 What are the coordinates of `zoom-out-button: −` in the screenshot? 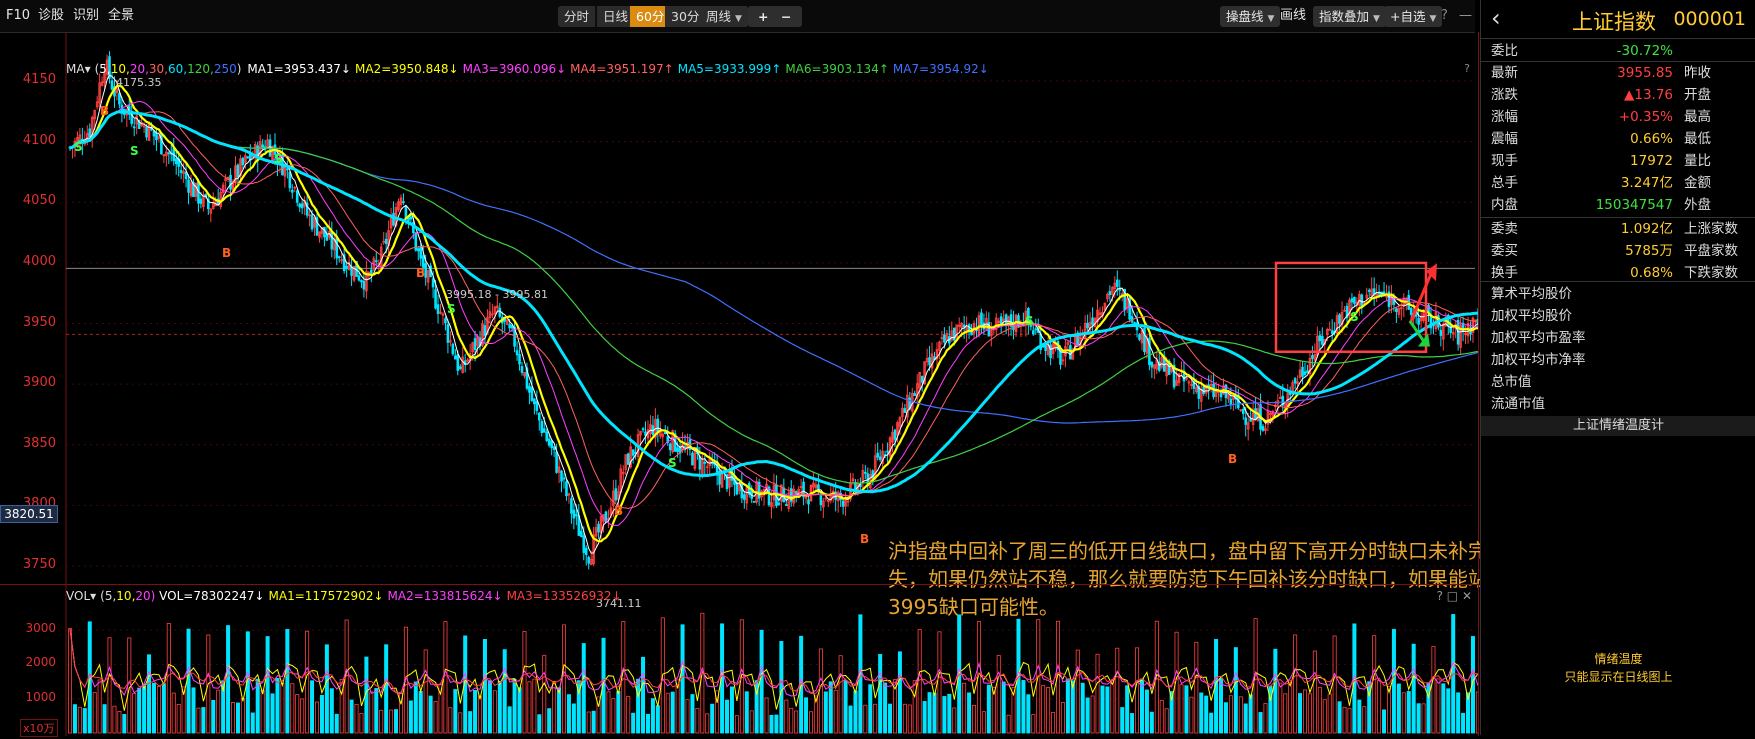 It's located at (786, 16).